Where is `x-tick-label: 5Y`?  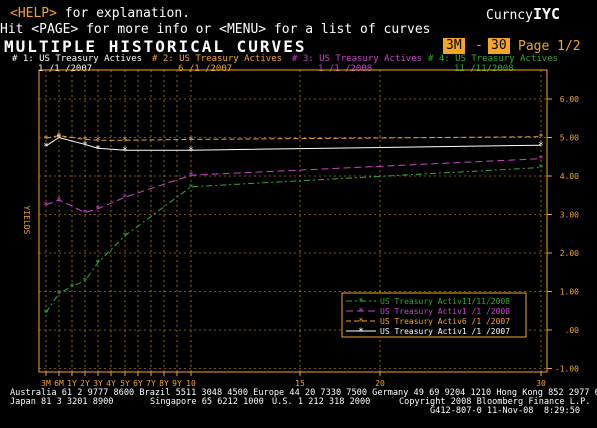
x-tick-label: 5Y is located at coordinates (125, 383).